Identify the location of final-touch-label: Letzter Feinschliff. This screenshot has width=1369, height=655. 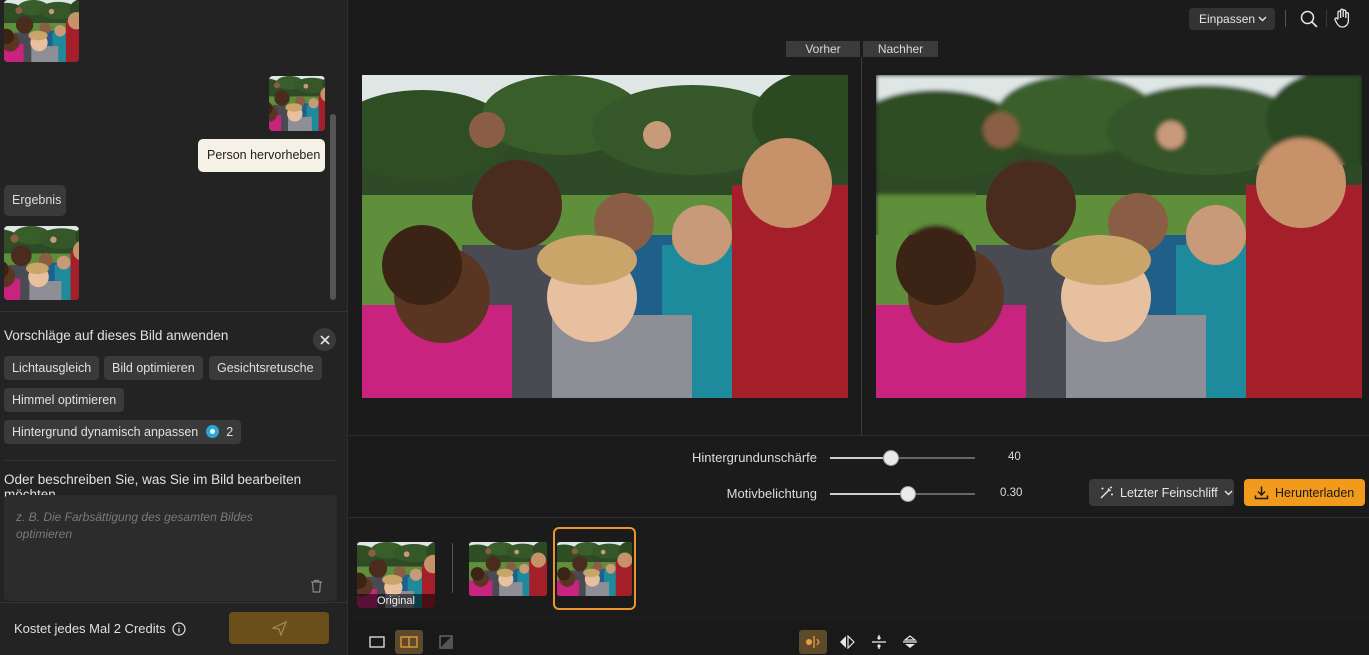
(1169, 492).